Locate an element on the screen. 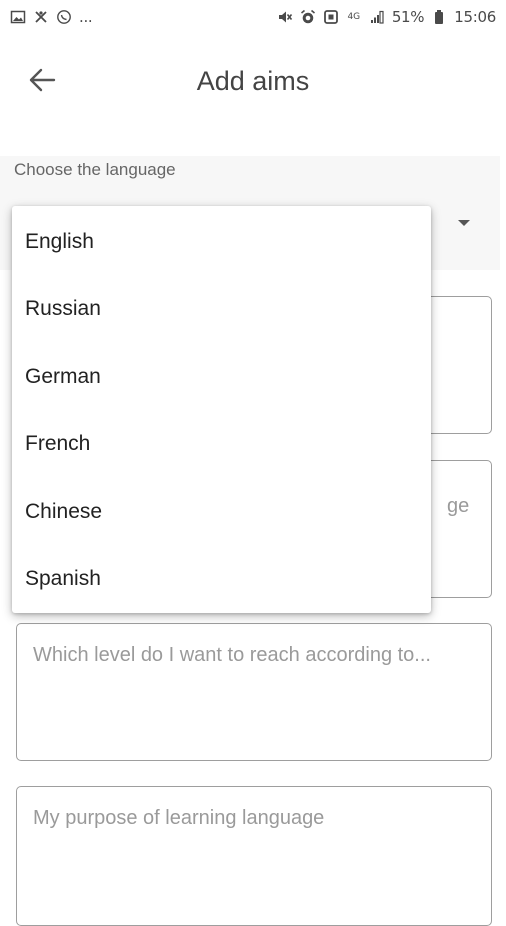  sync-icon is located at coordinates (41, 17).